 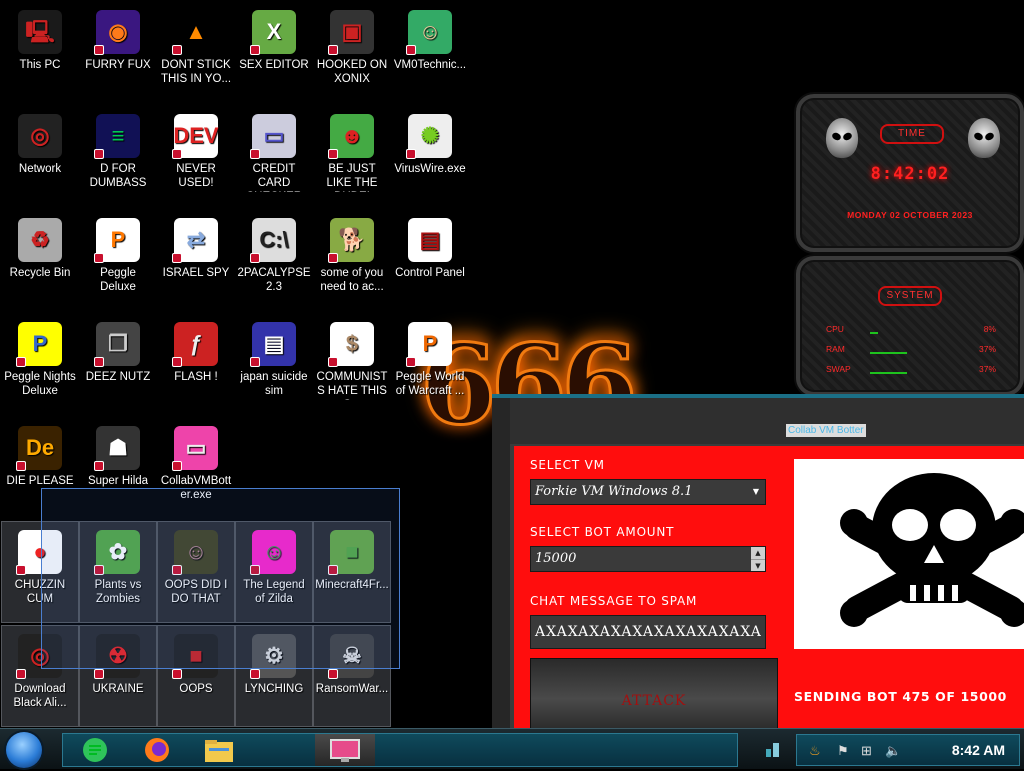 What do you see at coordinates (40, 32) in the screenshot?
I see `computer-icon: 🖳` at bounding box center [40, 32].